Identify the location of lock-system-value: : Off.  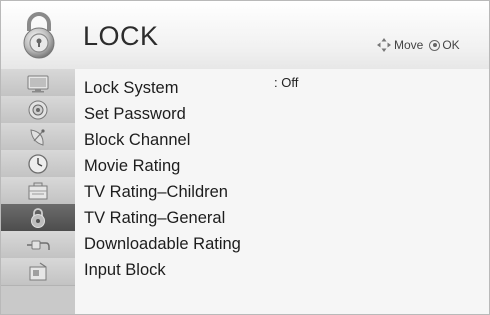
(286, 82).